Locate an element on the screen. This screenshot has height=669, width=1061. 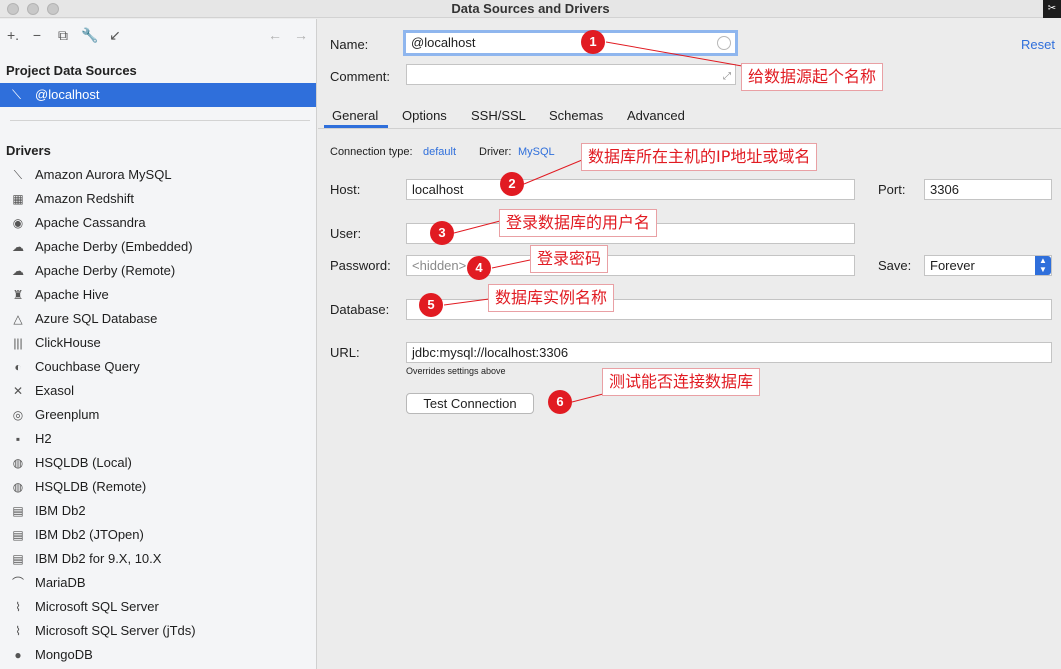
window-title: Data Sources and Drivers is located at coordinates (530, 8).